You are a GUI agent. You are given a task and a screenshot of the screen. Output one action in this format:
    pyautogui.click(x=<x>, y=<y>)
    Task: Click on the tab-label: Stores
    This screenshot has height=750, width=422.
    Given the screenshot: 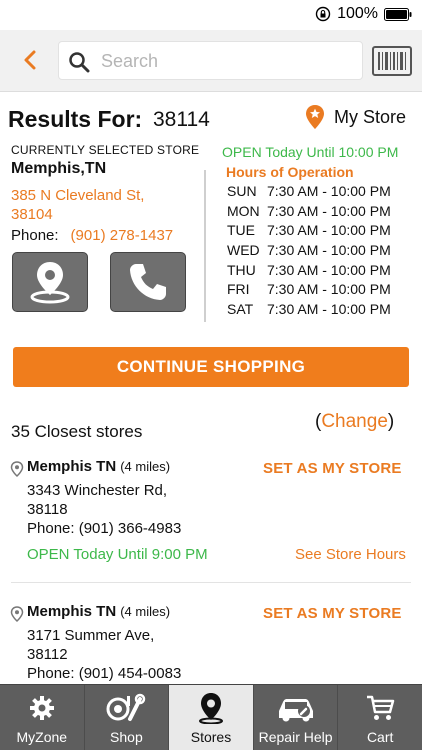 What is the action you would take?
    pyautogui.click(x=211, y=737)
    